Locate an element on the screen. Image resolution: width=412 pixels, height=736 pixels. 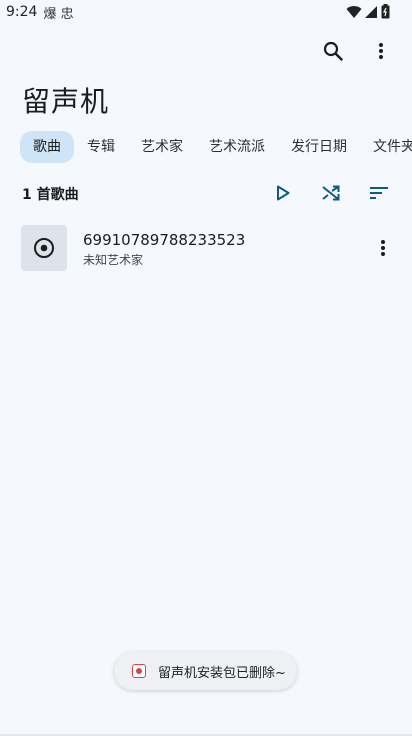
category-tabs: 歌曲 专辑 艺术家 艺术流派 发行日期 文件夹 is located at coordinates (216, 147).